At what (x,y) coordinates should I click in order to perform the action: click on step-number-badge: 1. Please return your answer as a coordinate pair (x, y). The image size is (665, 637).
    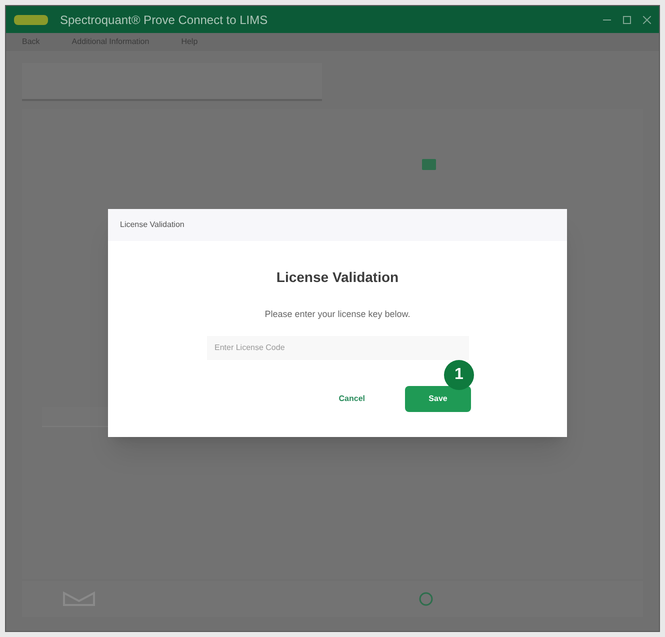
    Looking at the image, I should click on (459, 375).